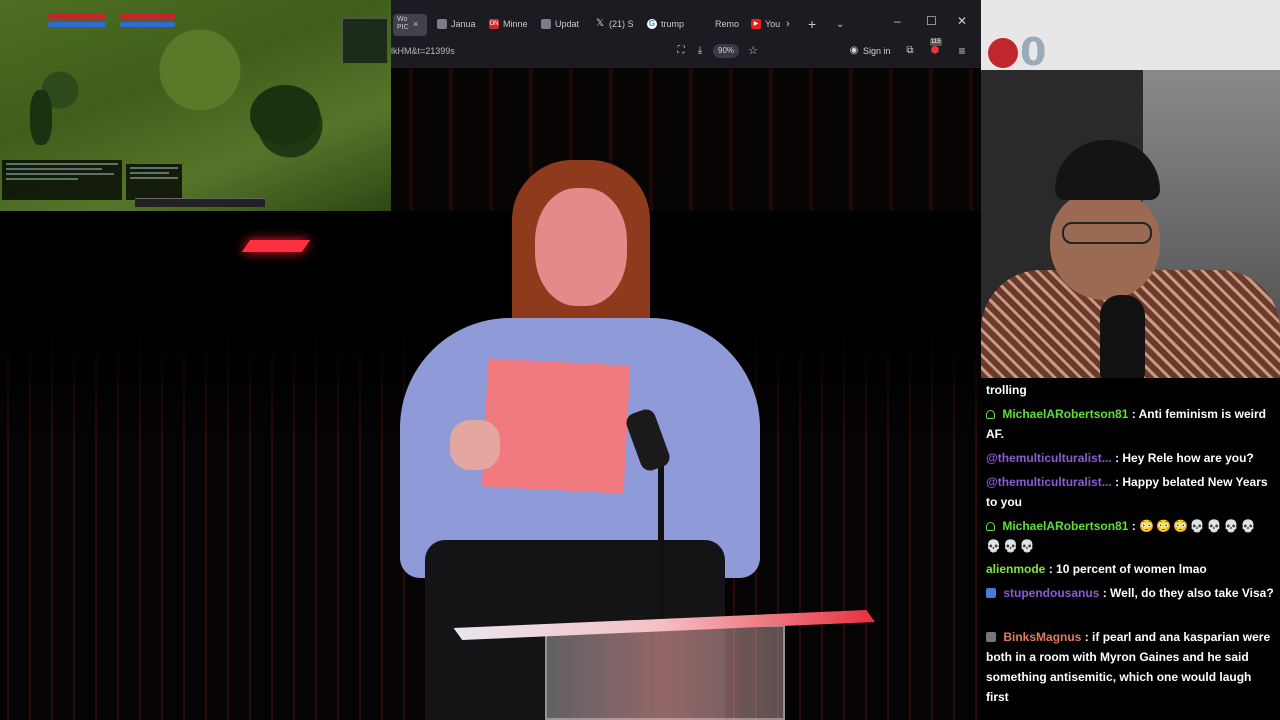 This screenshot has width=1280, height=720. What do you see at coordinates (773, 24) in the screenshot?
I see `tab-label: You` at bounding box center [773, 24].